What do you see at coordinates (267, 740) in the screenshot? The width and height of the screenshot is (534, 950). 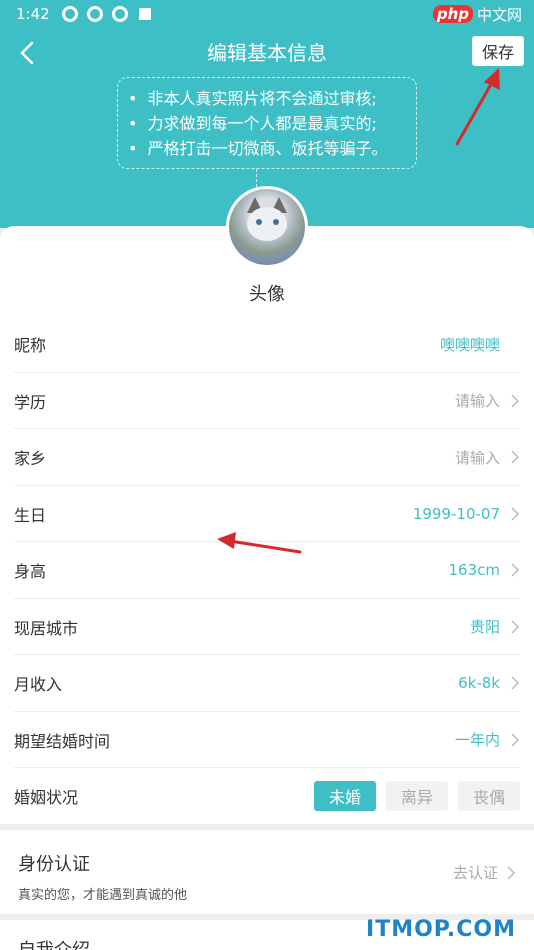 I see `field-marriage-time: 期望结婚时间 一年内` at bounding box center [267, 740].